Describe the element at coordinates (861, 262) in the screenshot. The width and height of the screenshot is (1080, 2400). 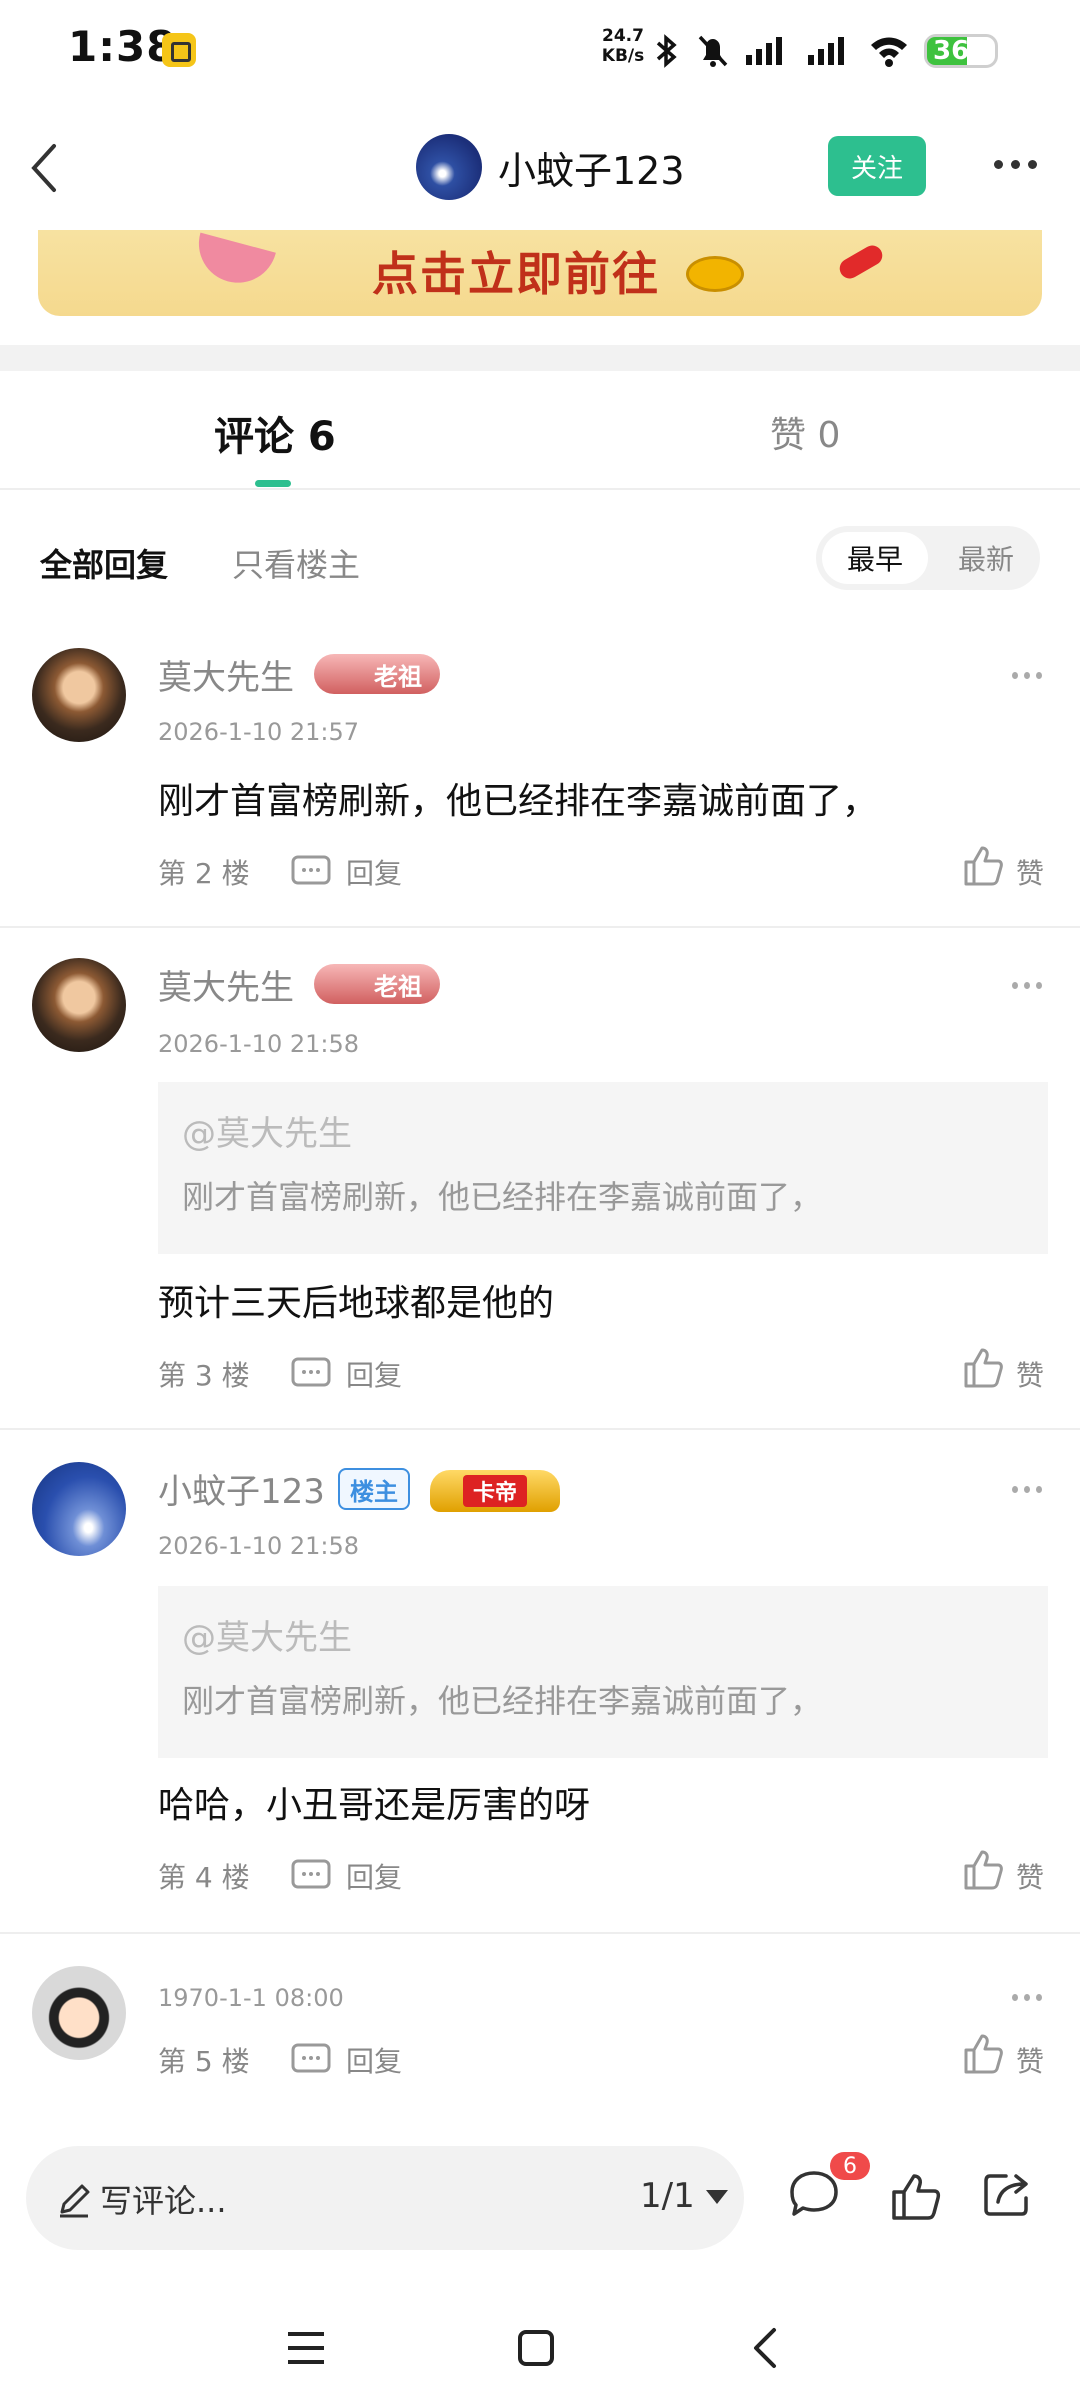
I see `ribbon-decoration` at that location.